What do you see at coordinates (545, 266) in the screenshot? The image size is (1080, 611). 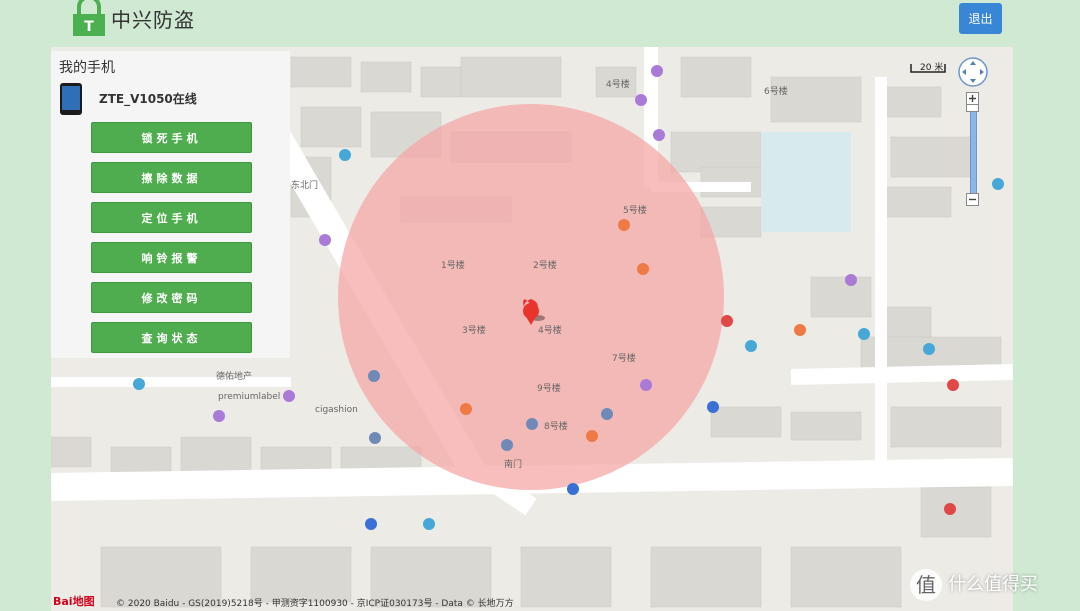 I see `building-label: 2号楼` at bounding box center [545, 266].